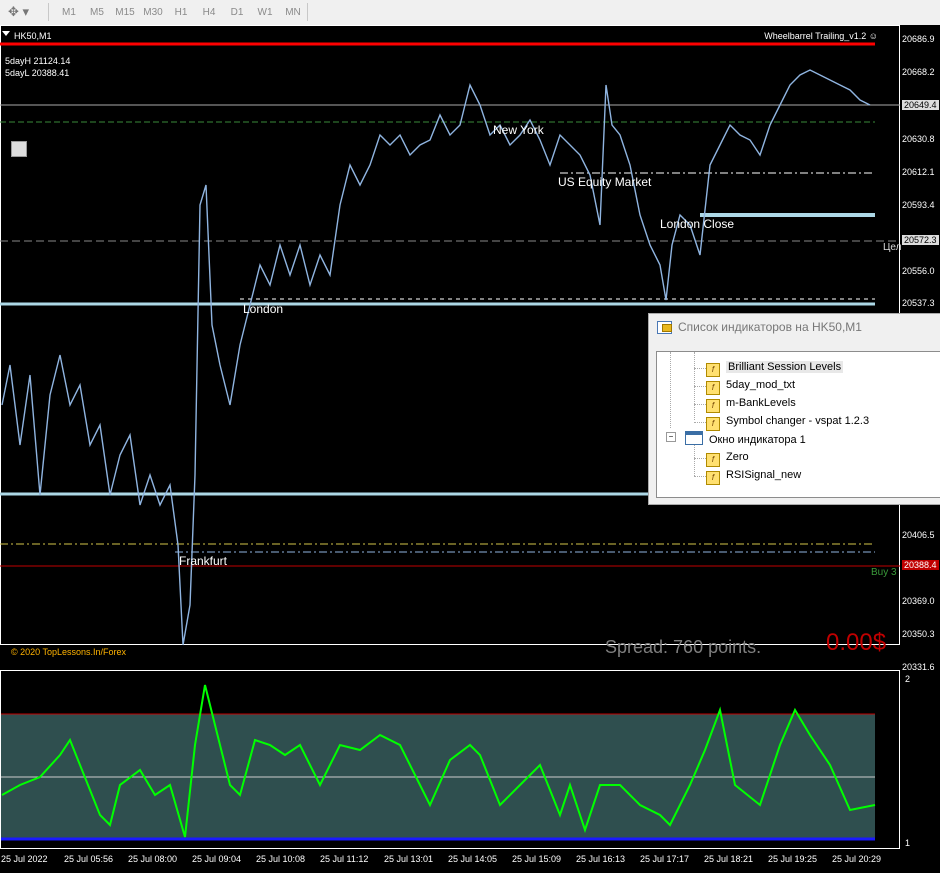 The image size is (940, 873). What do you see at coordinates (745, 439) in the screenshot?
I see `indicator-window-node: Окно индикатора 1` at bounding box center [745, 439].